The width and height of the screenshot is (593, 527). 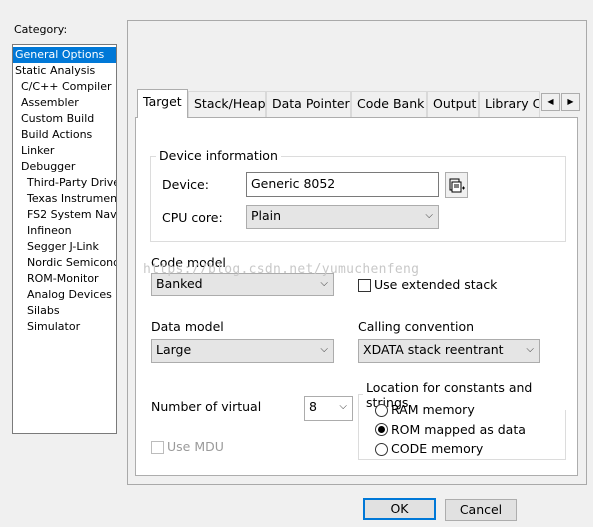 What do you see at coordinates (437, 448) in the screenshot?
I see `code-memory-label: CODE memory` at bounding box center [437, 448].